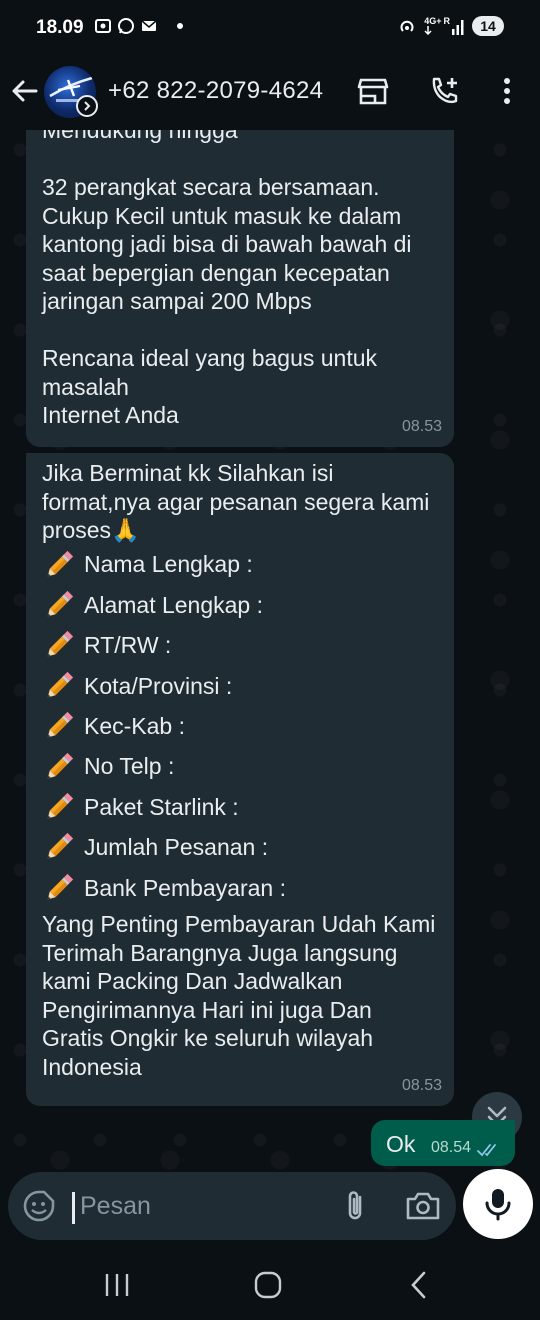  I want to click on paperclip-icon, so click(356, 1206).